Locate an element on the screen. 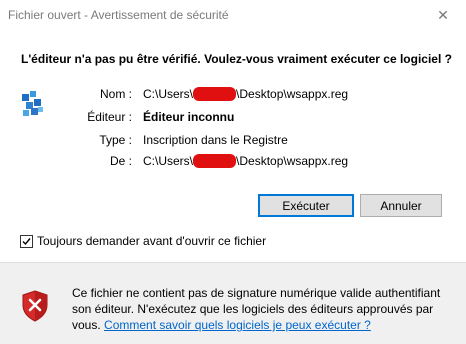 This screenshot has height=344, width=466. checkmark-icon is located at coordinates (26, 241).